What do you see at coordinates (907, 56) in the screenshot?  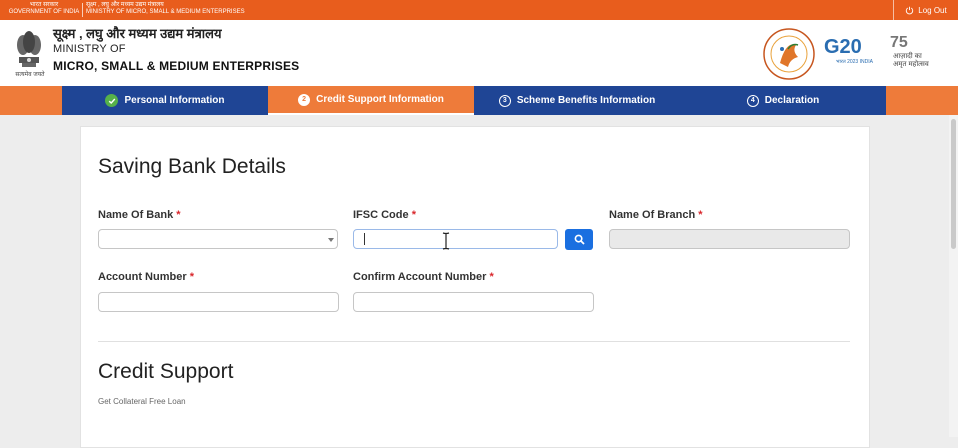 I see `azadi-line-1: आज़ादी का` at bounding box center [907, 56].